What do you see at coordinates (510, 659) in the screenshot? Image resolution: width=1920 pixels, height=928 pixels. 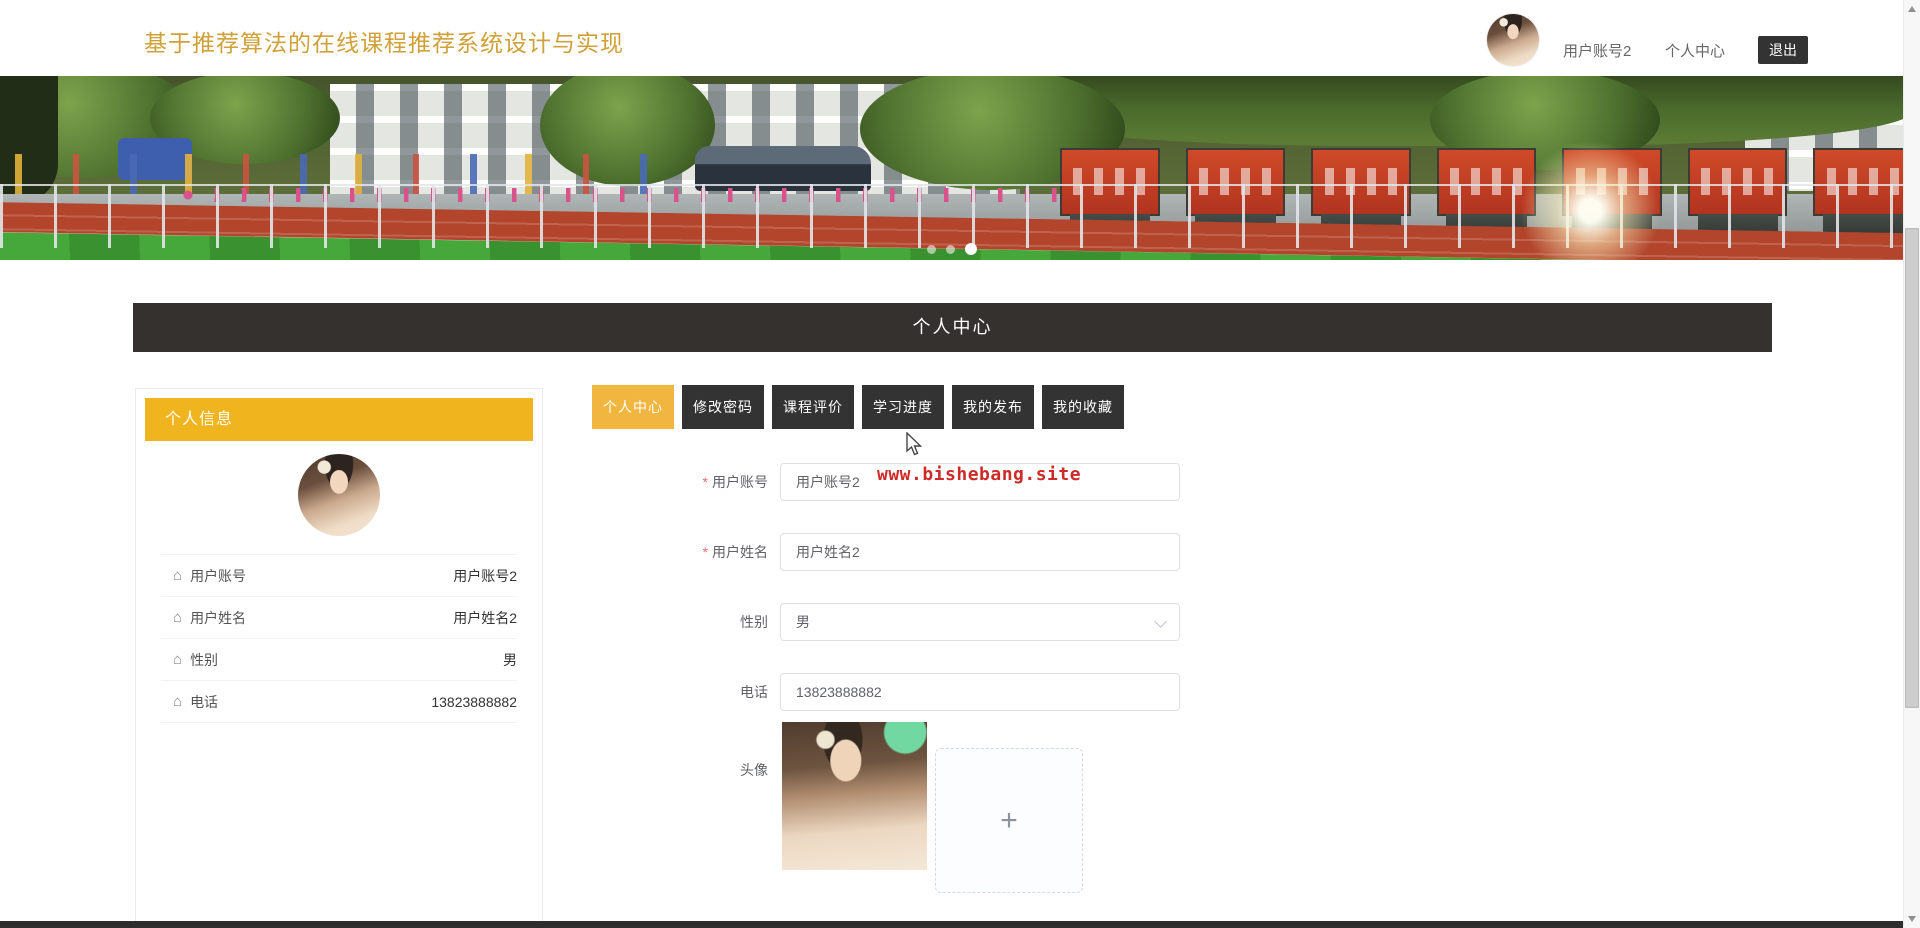 I see `info-value: 男` at bounding box center [510, 659].